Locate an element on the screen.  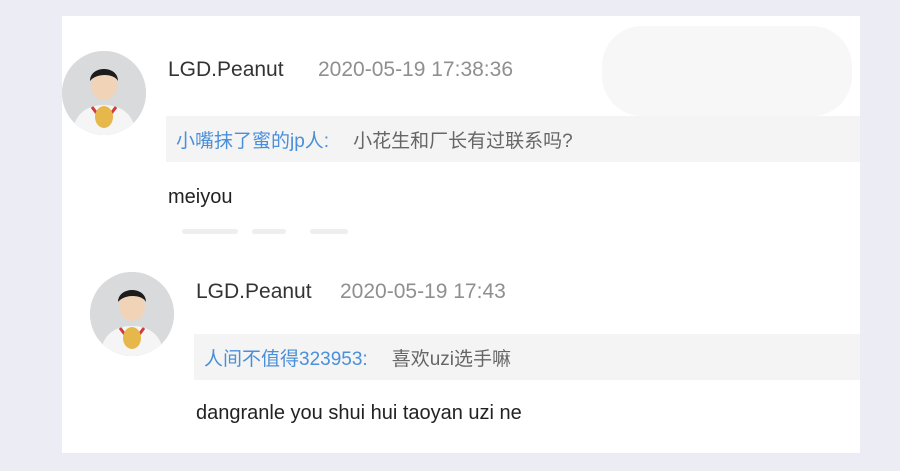
quoted-username: 人间不值得323953: is located at coordinates (286, 357).